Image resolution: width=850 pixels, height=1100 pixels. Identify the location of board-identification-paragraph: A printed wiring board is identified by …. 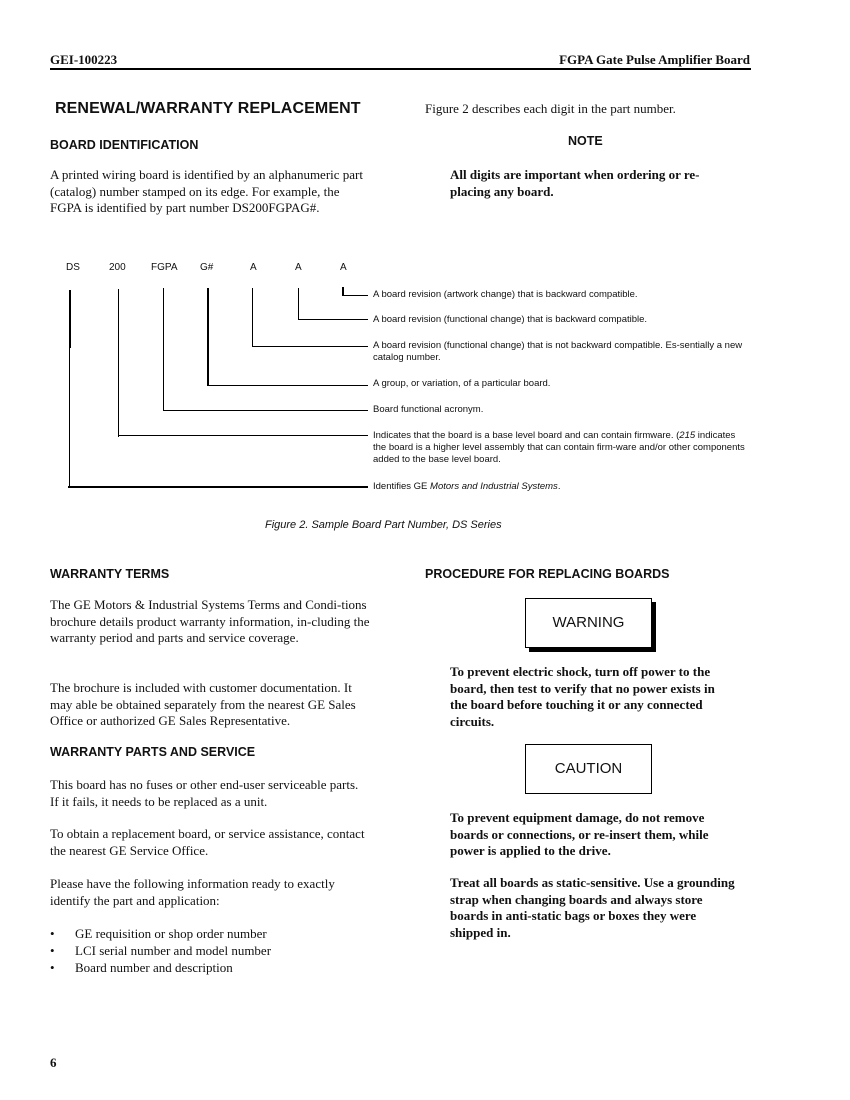
(206, 191).